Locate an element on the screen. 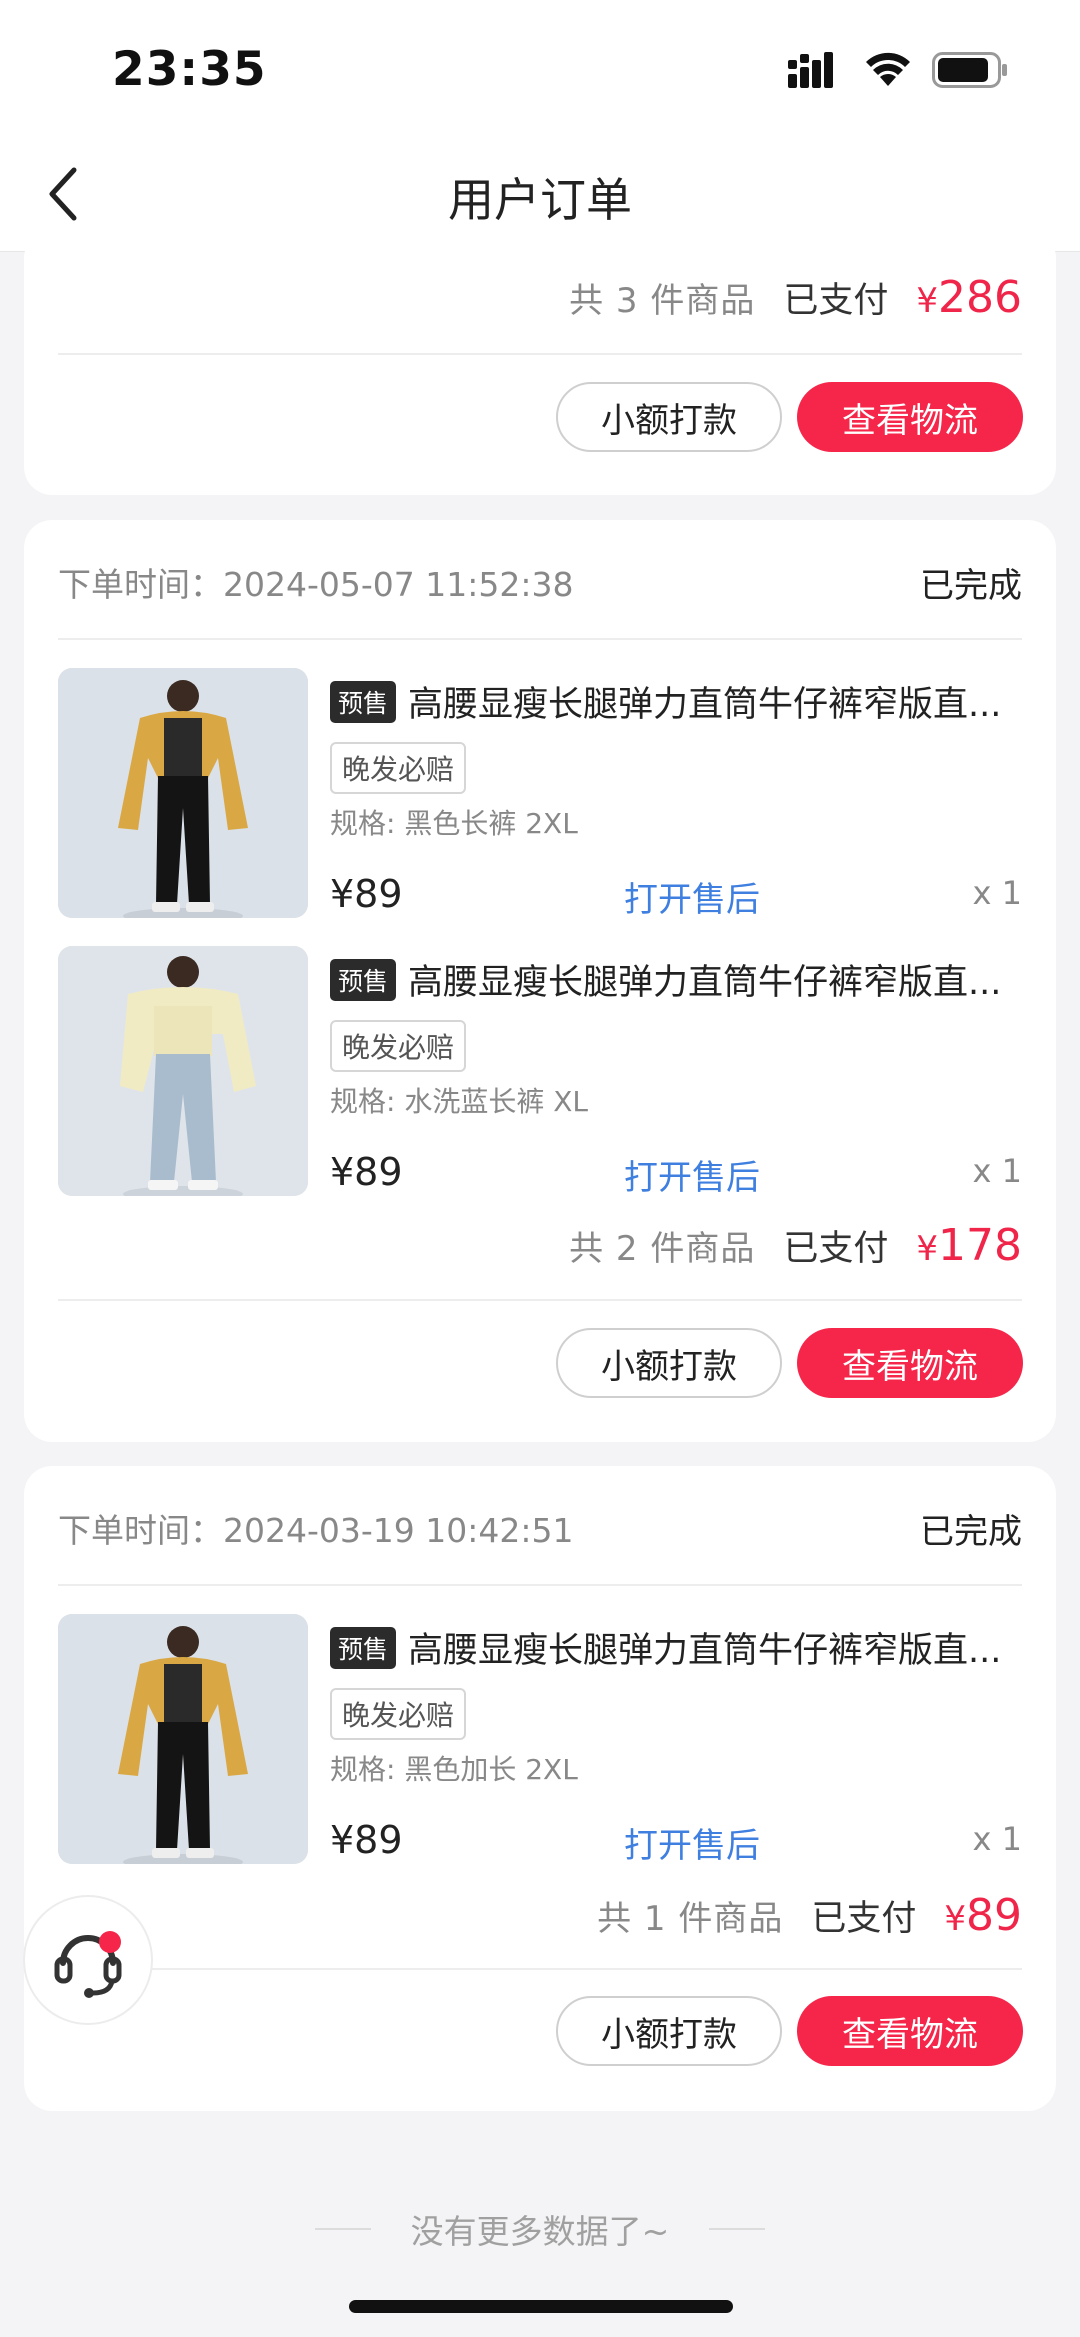 The width and height of the screenshot is (1080, 2337). list-end: 没有更多数据了~ is located at coordinates (540, 2229).